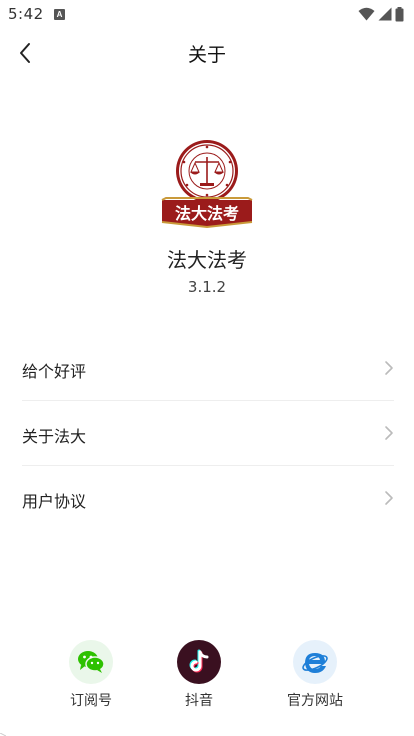 This screenshot has height=736, width=414. What do you see at coordinates (54, 436) in the screenshot?
I see `menu-item-label: 关于法大` at bounding box center [54, 436].